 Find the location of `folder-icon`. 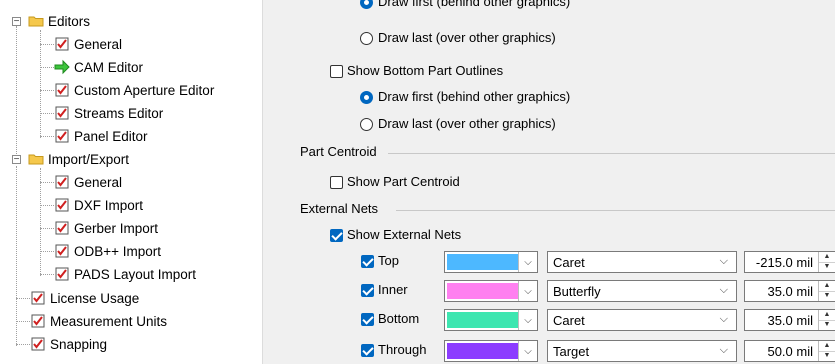

folder-icon is located at coordinates (36, 159).